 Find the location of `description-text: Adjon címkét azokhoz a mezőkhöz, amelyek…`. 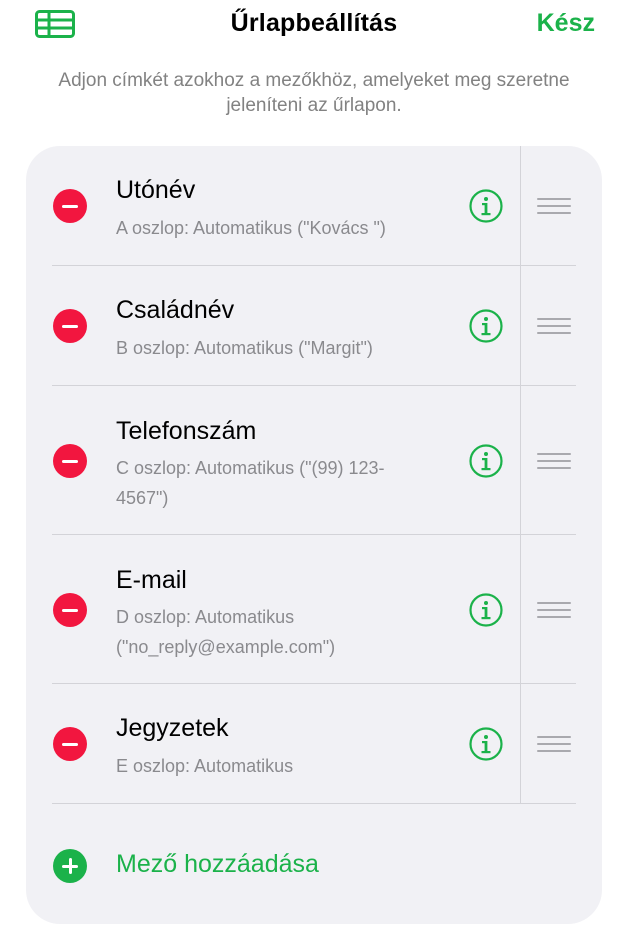

description-text: Adjon címkét azokhoz a mezőkhöz, amelyek… is located at coordinates (314, 93).